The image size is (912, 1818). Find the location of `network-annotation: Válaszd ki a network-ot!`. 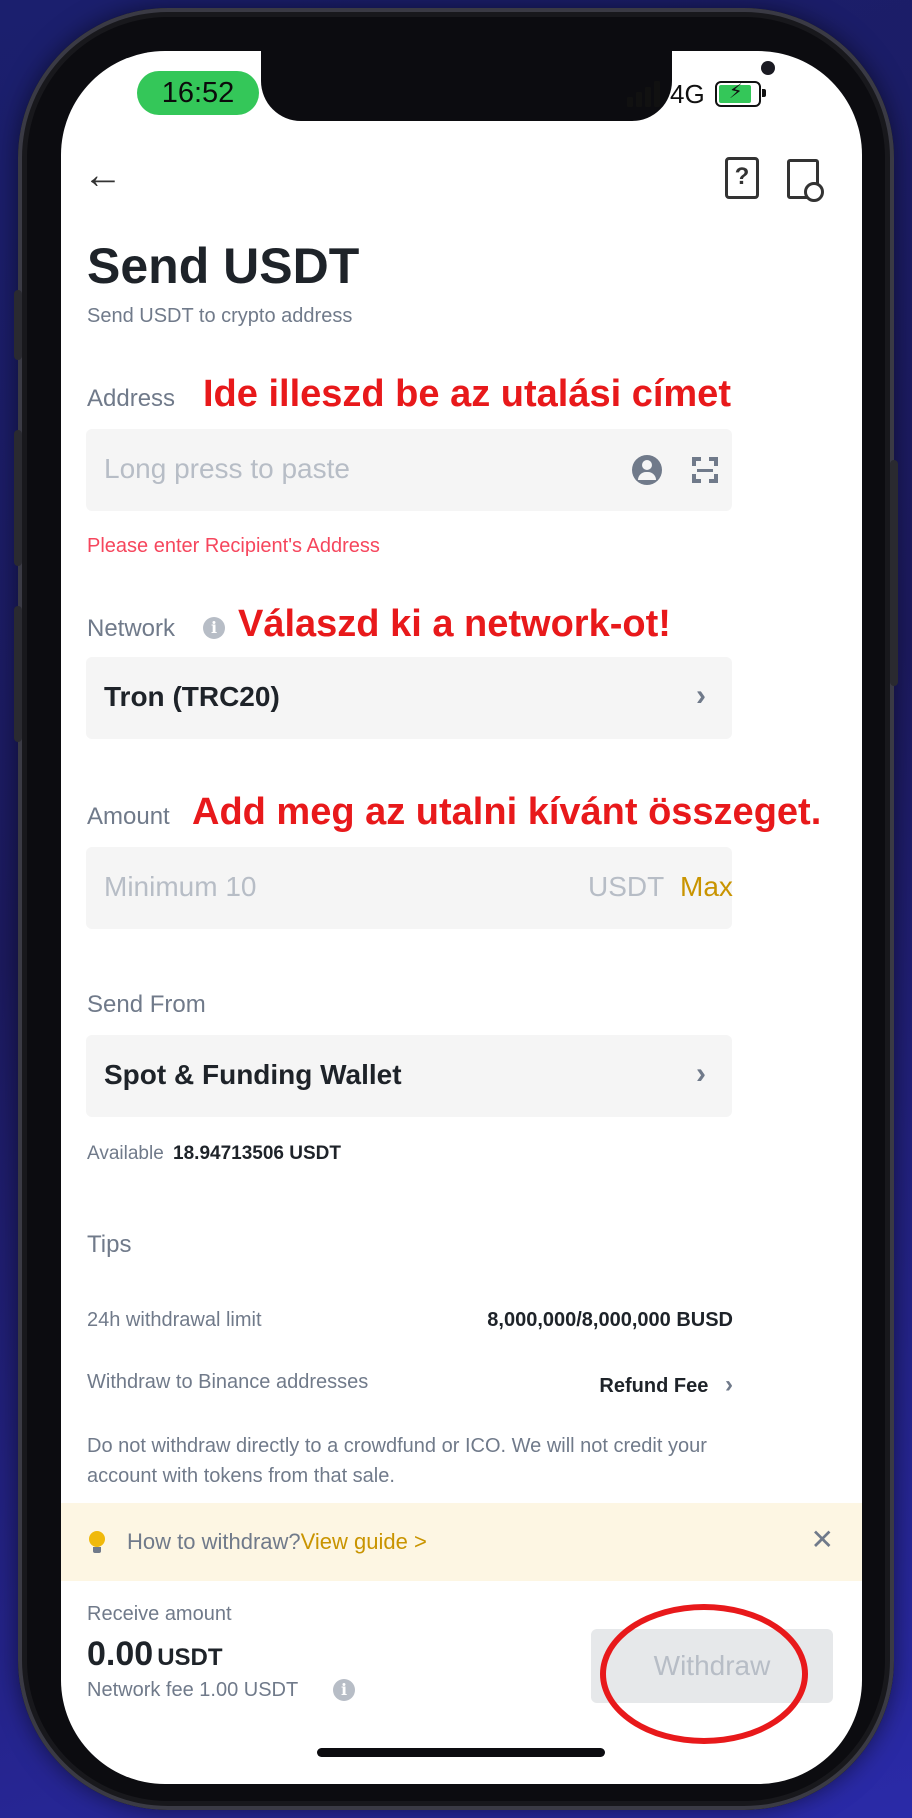

network-annotation: Válaszd ki a network-ot! is located at coordinates (454, 624).